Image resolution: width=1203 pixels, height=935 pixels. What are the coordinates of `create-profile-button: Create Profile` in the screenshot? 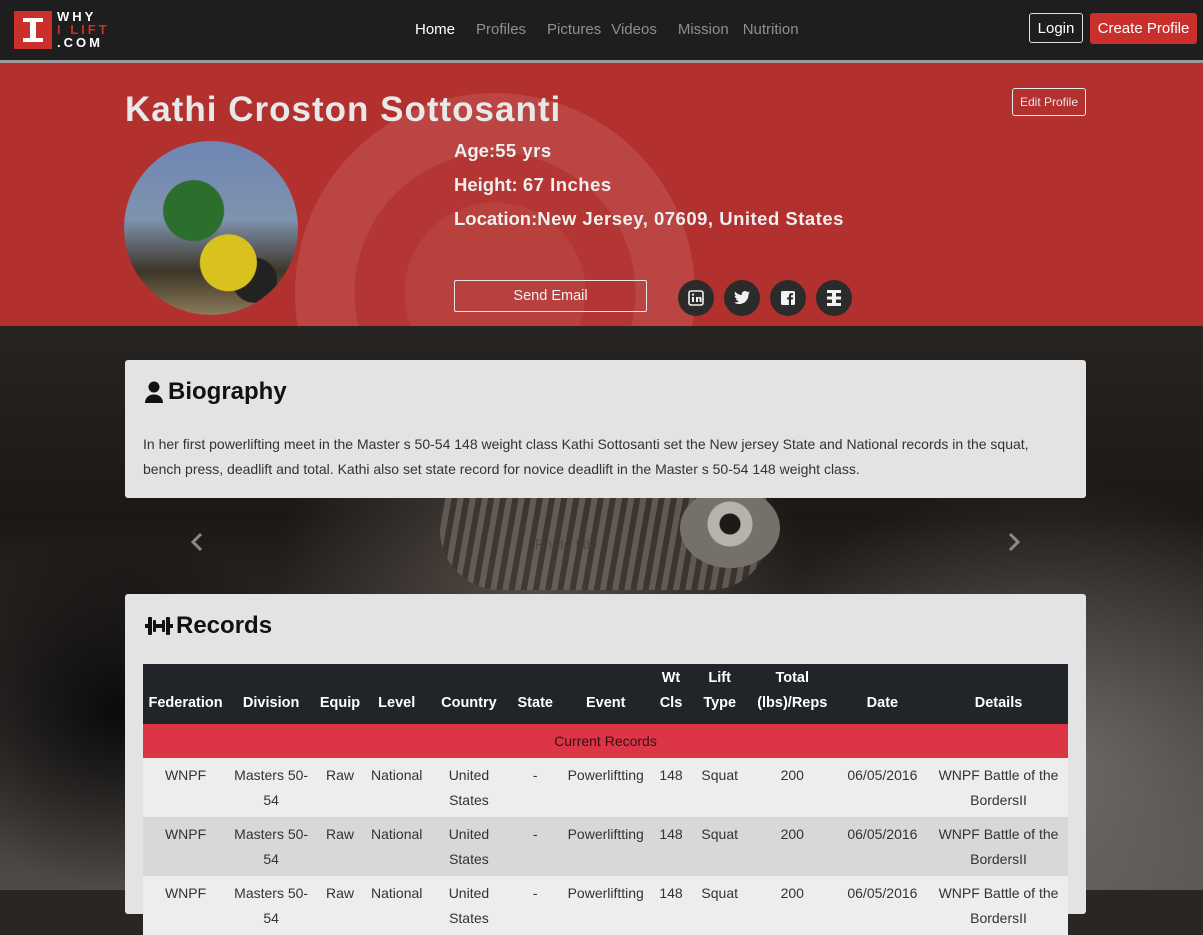 It's located at (1143, 28).